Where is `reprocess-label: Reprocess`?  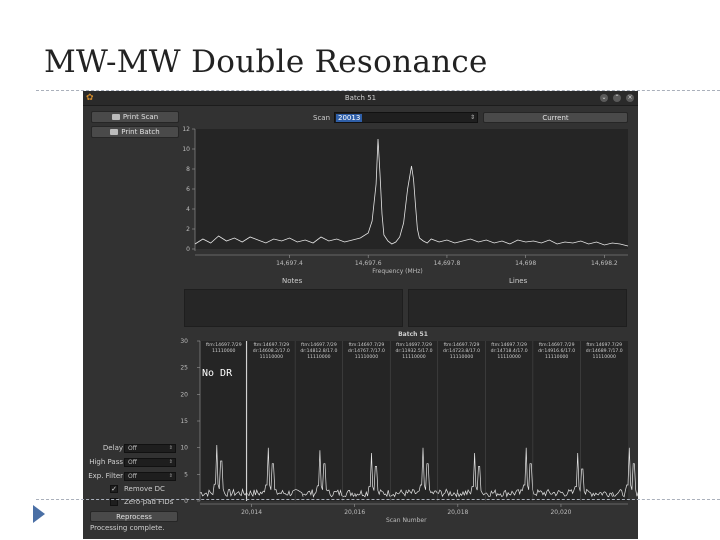 reprocess-label: Reprocess is located at coordinates (134, 517).